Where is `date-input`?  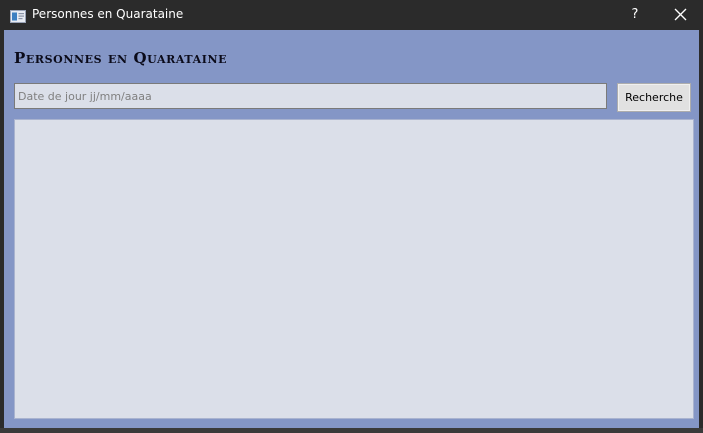 date-input is located at coordinates (310, 96).